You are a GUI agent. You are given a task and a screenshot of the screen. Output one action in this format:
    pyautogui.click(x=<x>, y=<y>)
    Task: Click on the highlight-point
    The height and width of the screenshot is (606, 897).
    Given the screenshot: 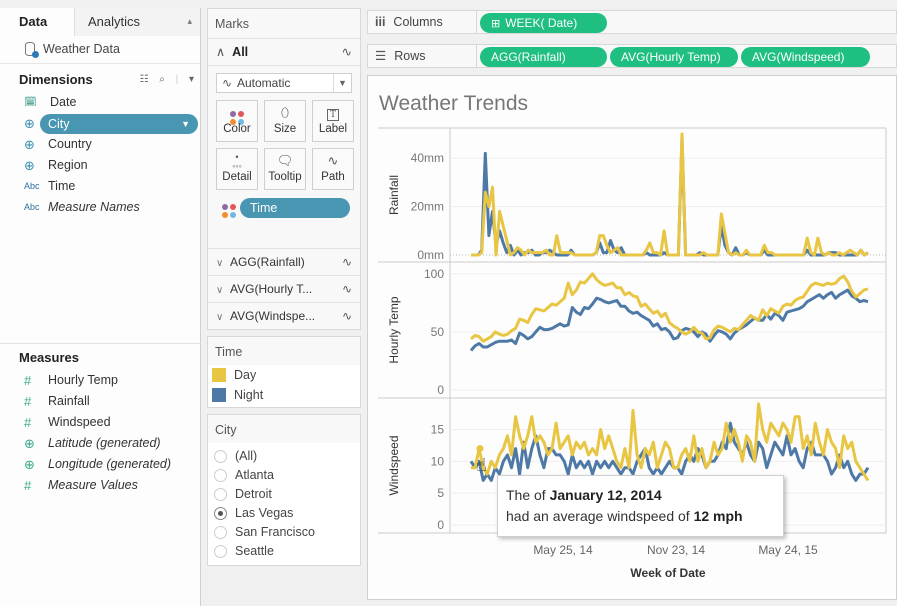 What is the action you would take?
    pyautogui.click(x=480, y=449)
    